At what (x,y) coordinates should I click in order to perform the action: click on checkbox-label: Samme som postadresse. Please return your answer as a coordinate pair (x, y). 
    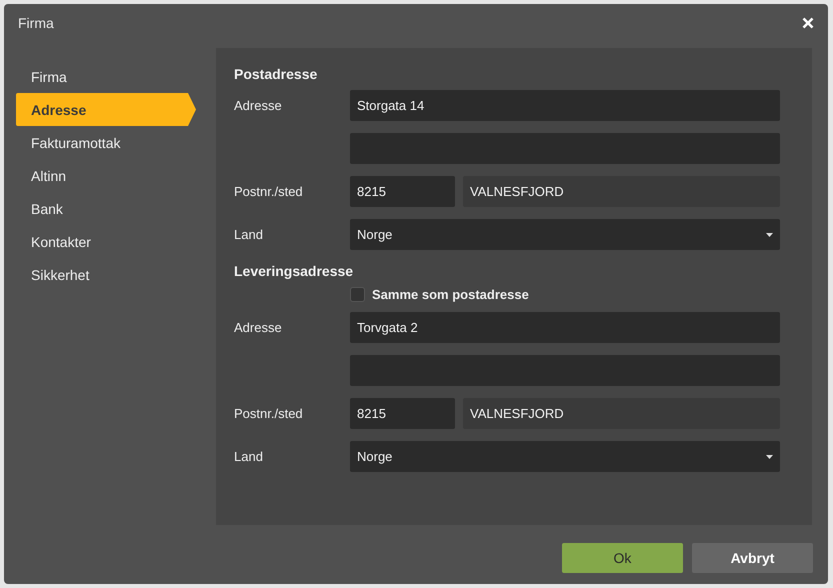
    Looking at the image, I should click on (450, 294).